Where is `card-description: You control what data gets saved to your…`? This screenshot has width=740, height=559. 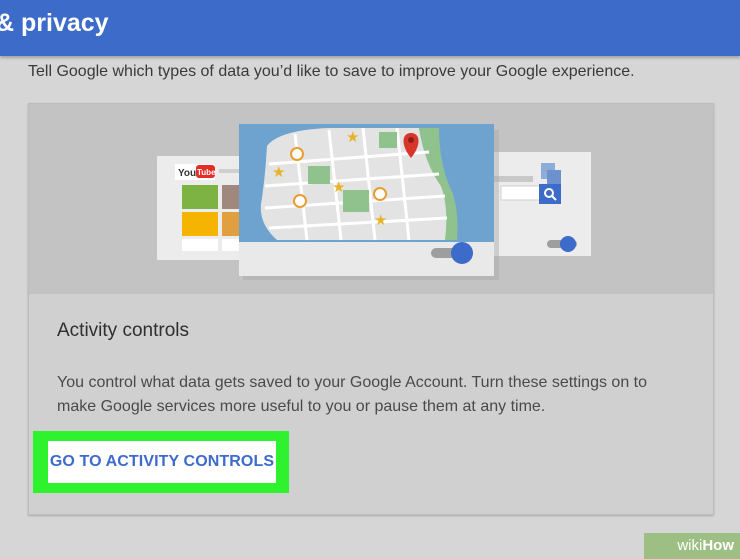 card-description: You control what data gets saved to your… is located at coordinates (352, 394).